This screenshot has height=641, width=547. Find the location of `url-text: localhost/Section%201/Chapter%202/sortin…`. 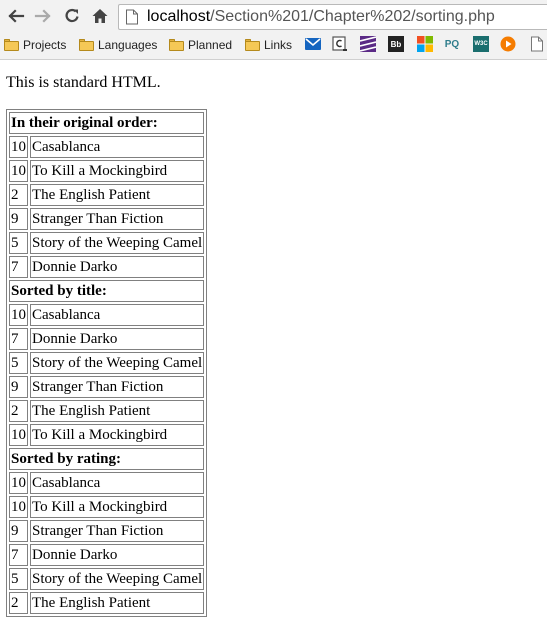

url-text: localhost/Section%201/Chapter%202/sortin… is located at coordinates (321, 17).